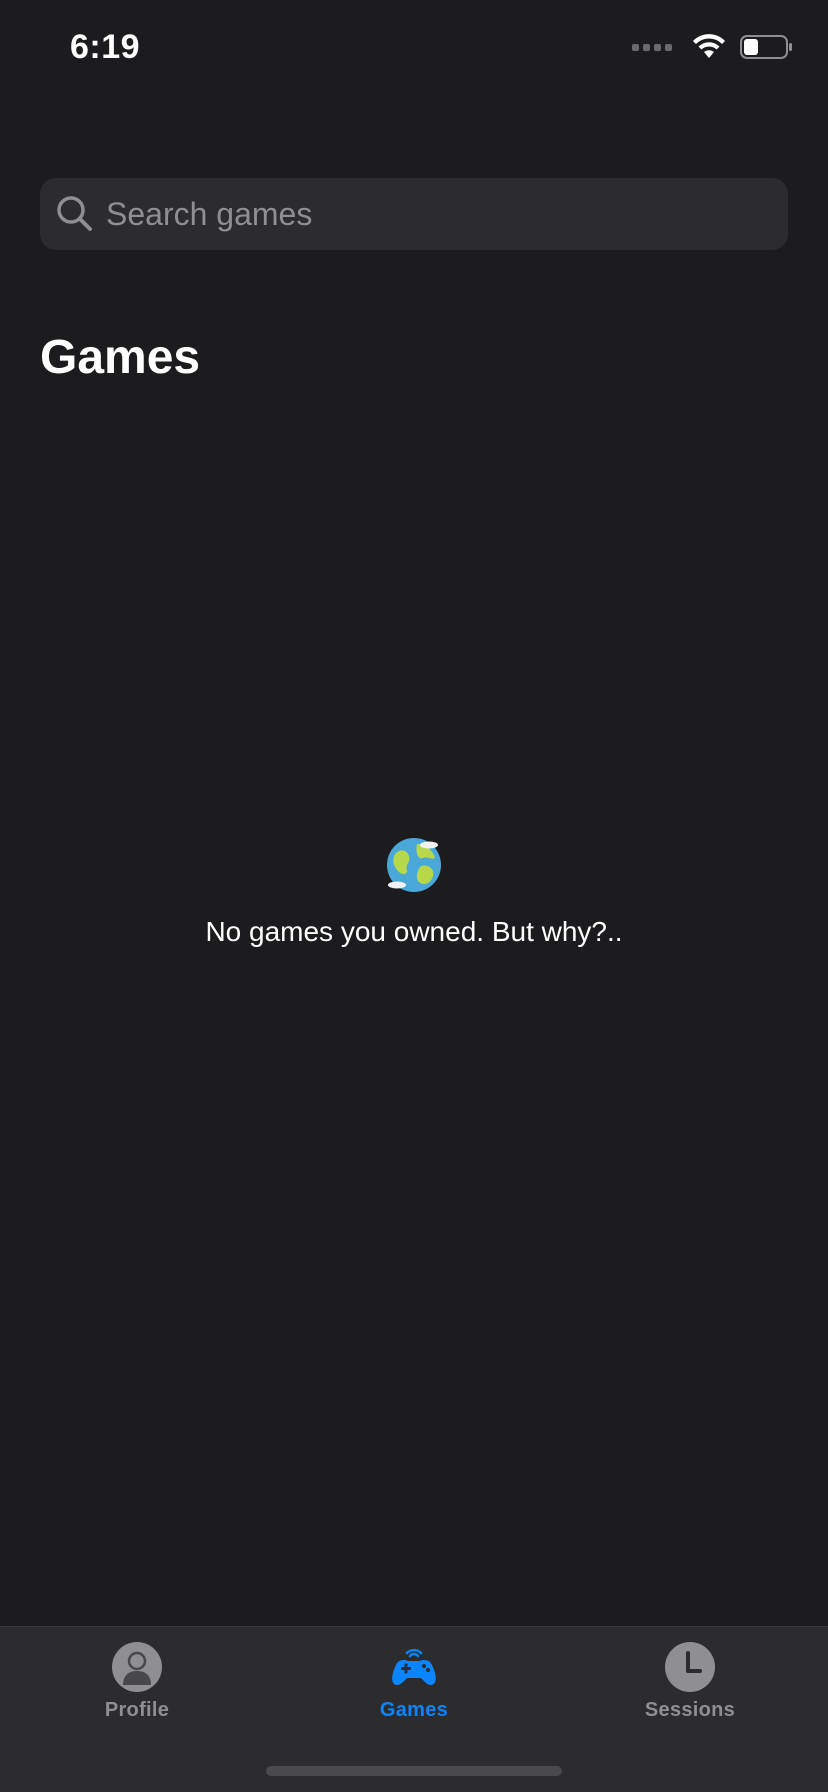 This screenshot has height=1792, width=828. What do you see at coordinates (105, 47) in the screenshot?
I see `status-time: 6:19` at bounding box center [105, 47].